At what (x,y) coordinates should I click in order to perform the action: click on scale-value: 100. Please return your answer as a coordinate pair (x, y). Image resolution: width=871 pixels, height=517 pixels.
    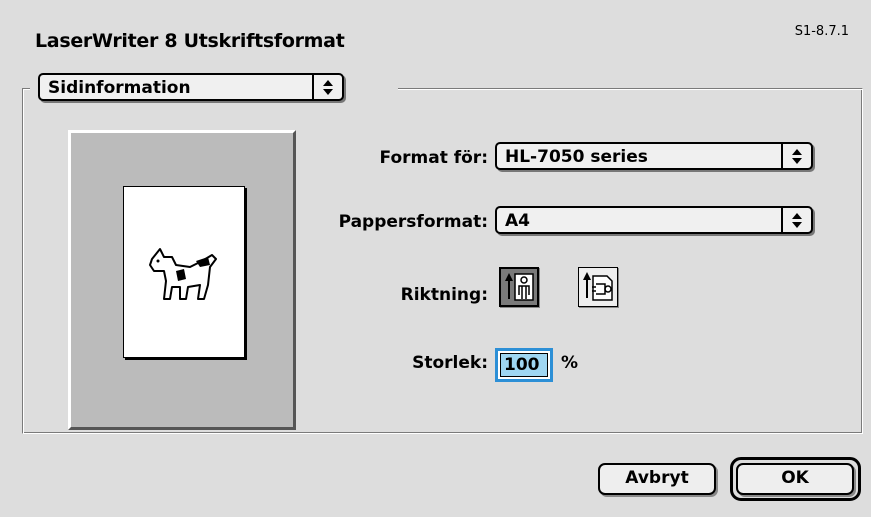
    Looking at the image, I should click on (524, 365).